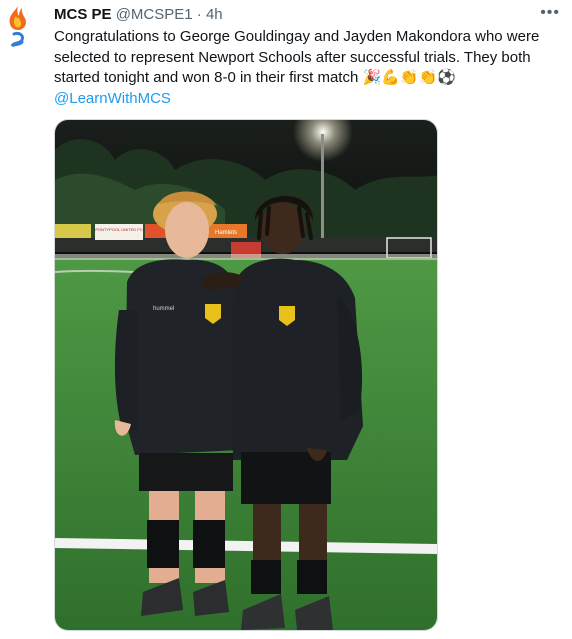 Image resolution: width=572 pixels, height=639 pixels. I want to click on avatar, so click(18, 28).